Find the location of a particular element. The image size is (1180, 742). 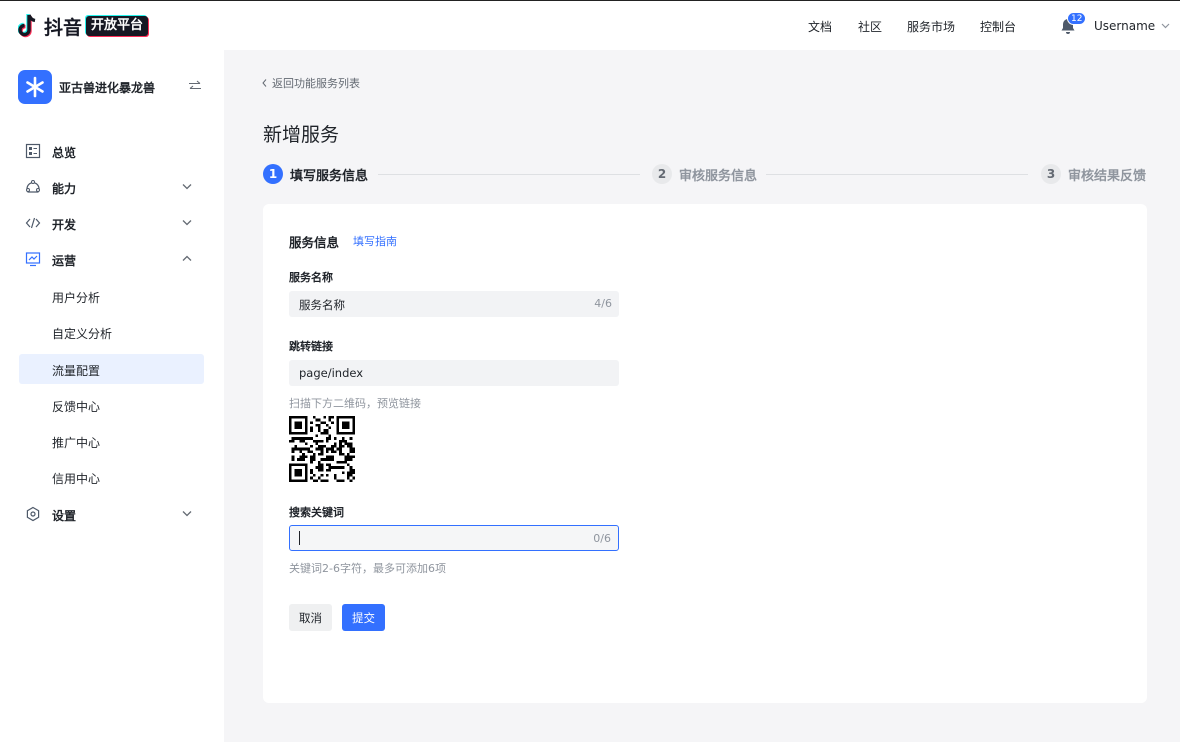

link-input: page/index is located at coordinates (454, 373).